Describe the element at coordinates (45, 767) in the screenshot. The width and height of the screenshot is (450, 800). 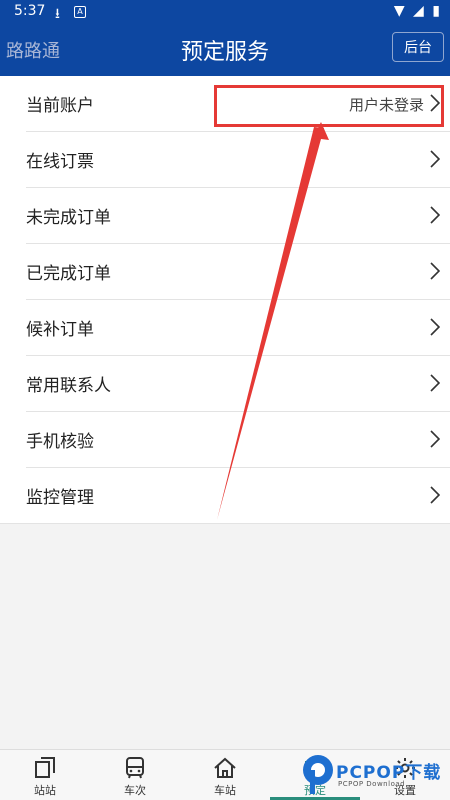
I see `copy-icon` at that location.